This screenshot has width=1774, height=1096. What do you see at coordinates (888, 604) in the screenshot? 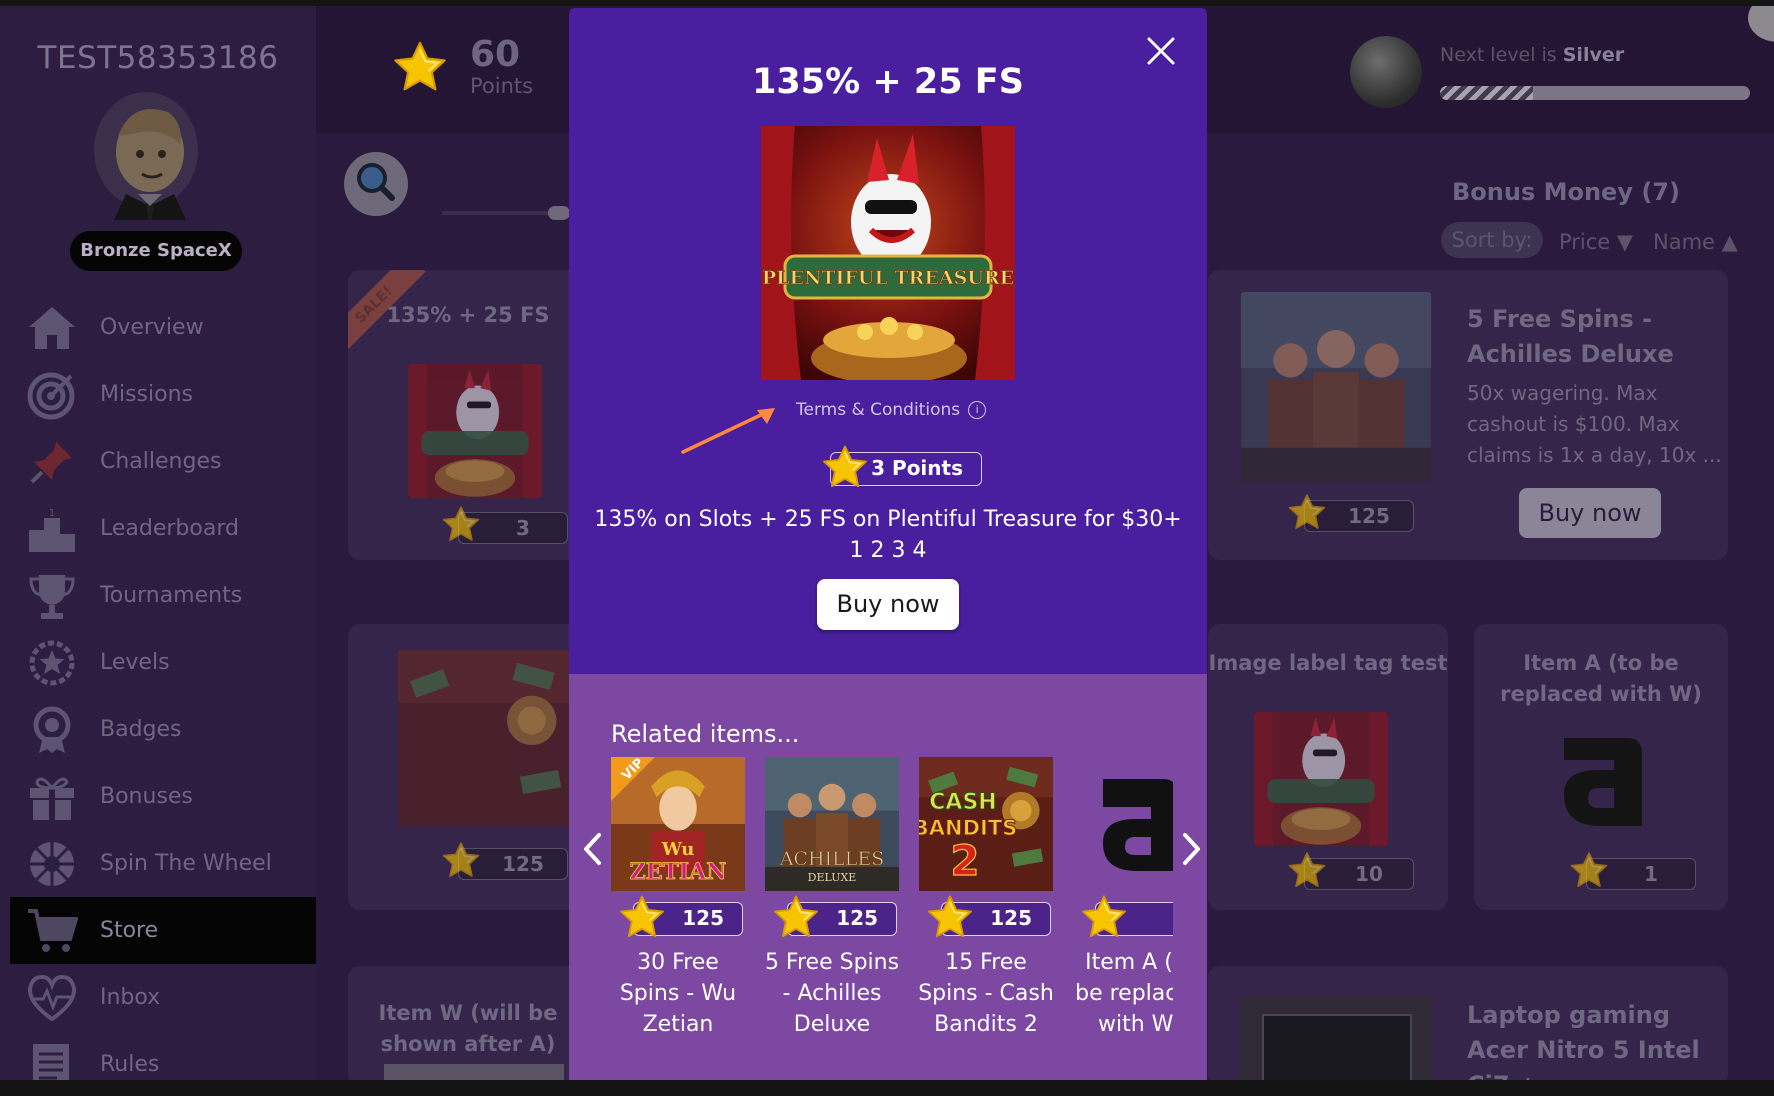
I see `buy-now-button: Buy now` at bounding box center [888, 604].